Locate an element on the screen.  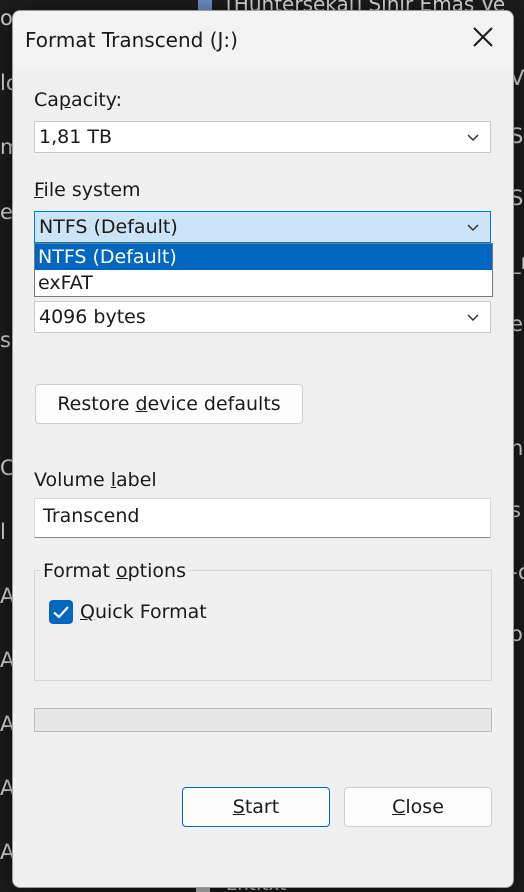
allocation-unit-value: 4096 bytes is located at coordinates (92, 317).